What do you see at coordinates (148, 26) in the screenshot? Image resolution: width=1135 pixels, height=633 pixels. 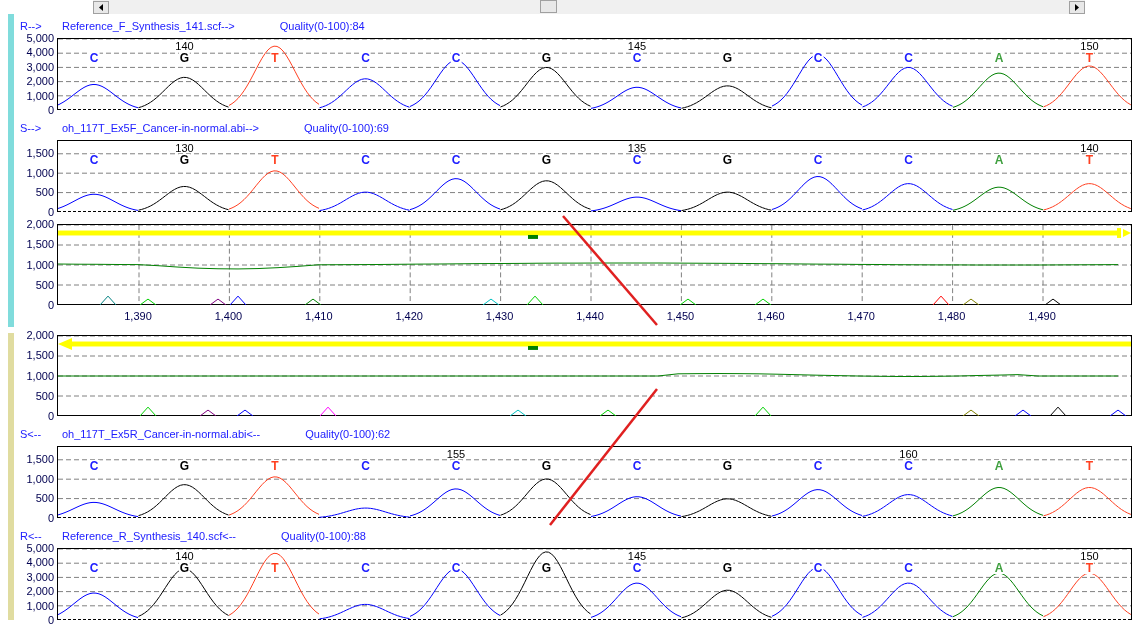 I see `trace-file-name: Reference_F_Synthesis_141.scf-->` at bounding box center [148, 26].